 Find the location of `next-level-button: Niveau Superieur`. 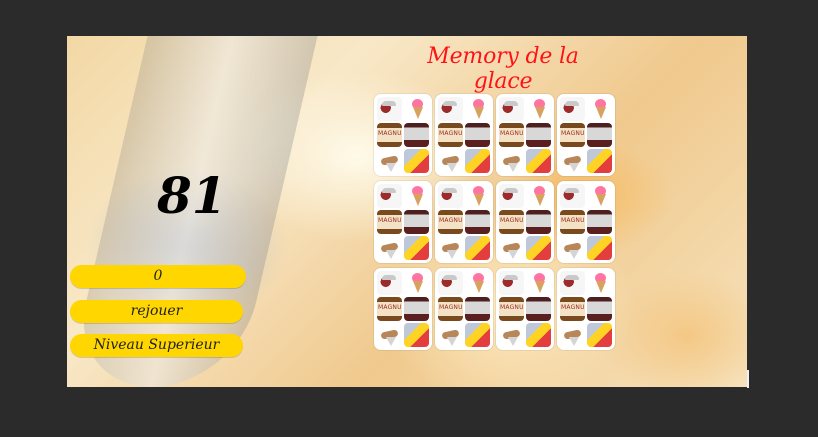

next-level-button: Niveau Superieur is located at coordinates (156, 345).